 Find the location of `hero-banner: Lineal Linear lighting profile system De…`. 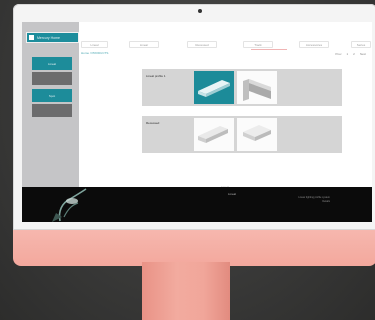

hero-banner: Lineal Linear lighting profile system De… is located at coordinates (197, 204).